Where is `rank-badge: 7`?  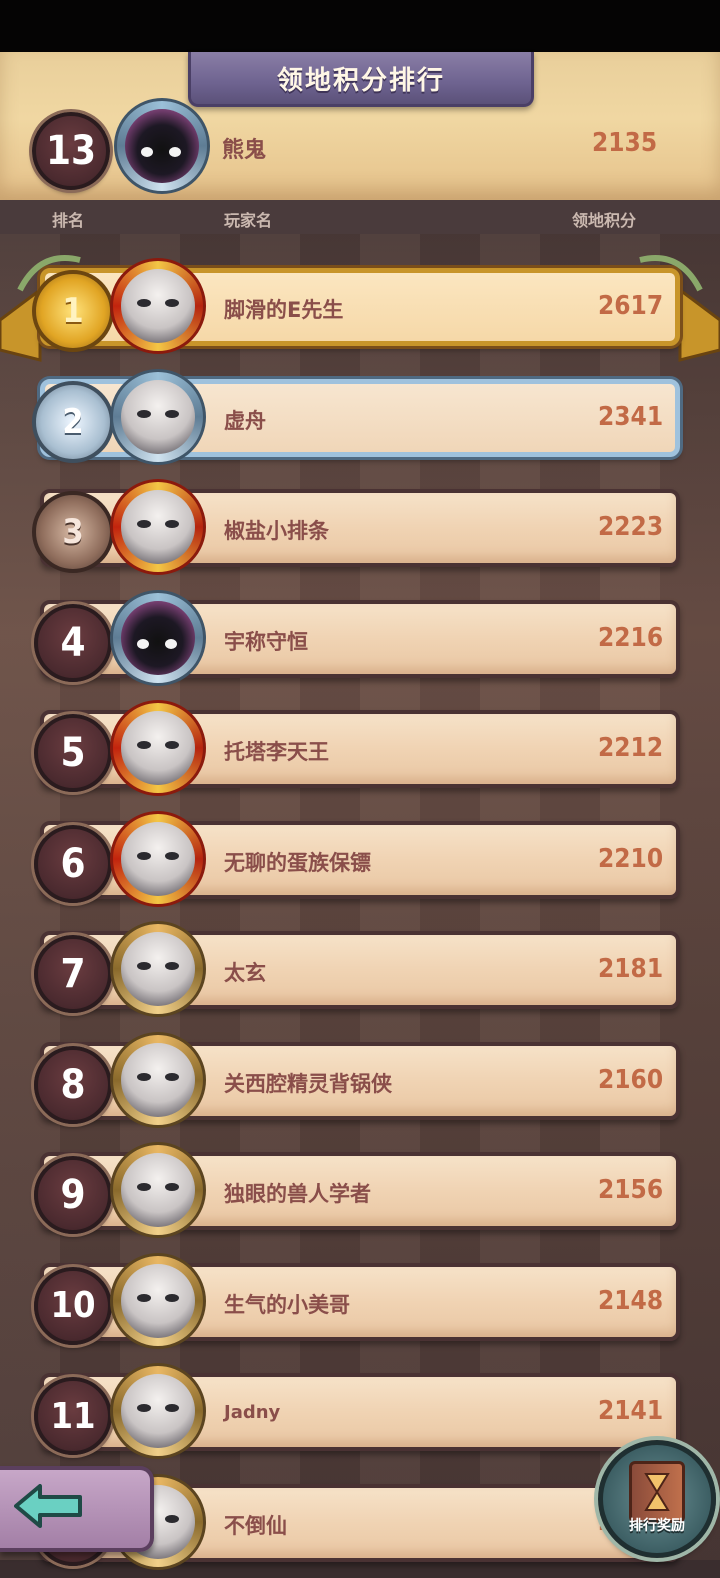 rank-badge: 7 is located at coordinates (73, 974).